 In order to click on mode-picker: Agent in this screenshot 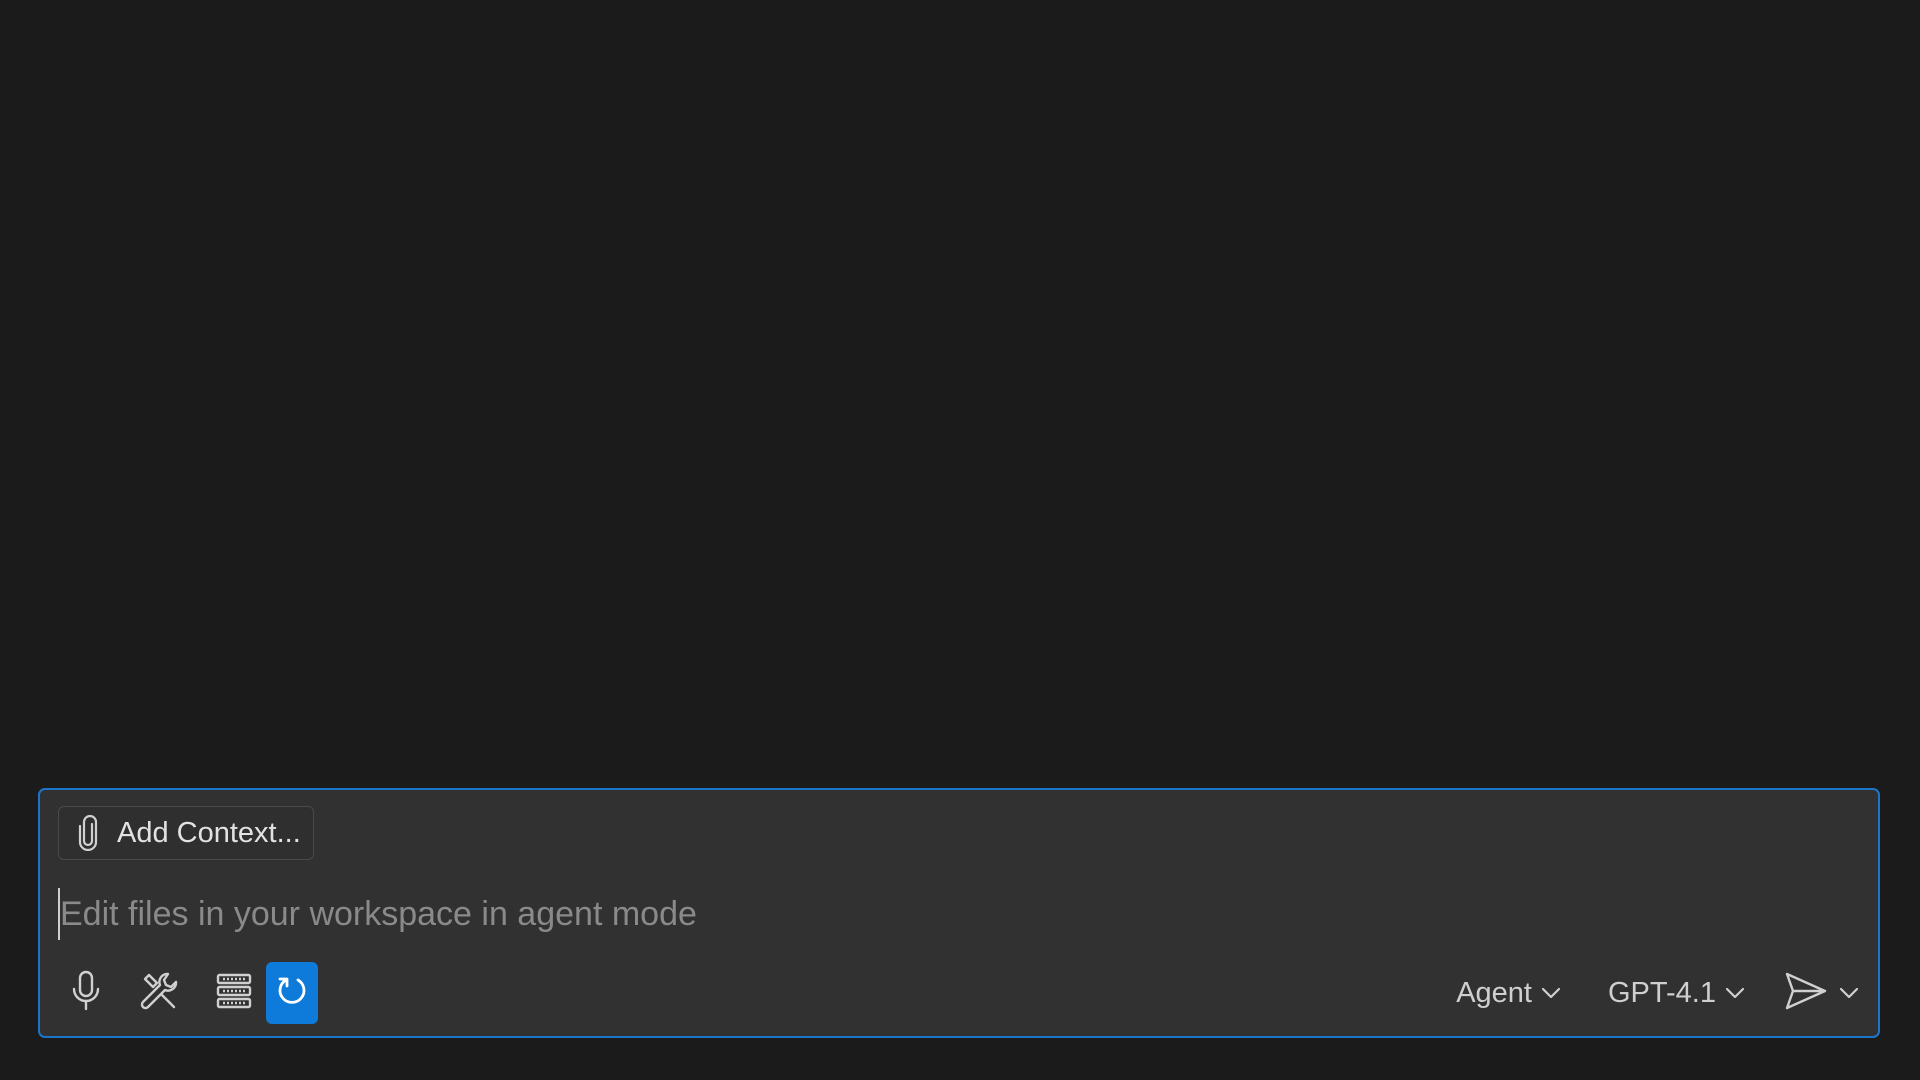, I will do `click(1509, 993)`.